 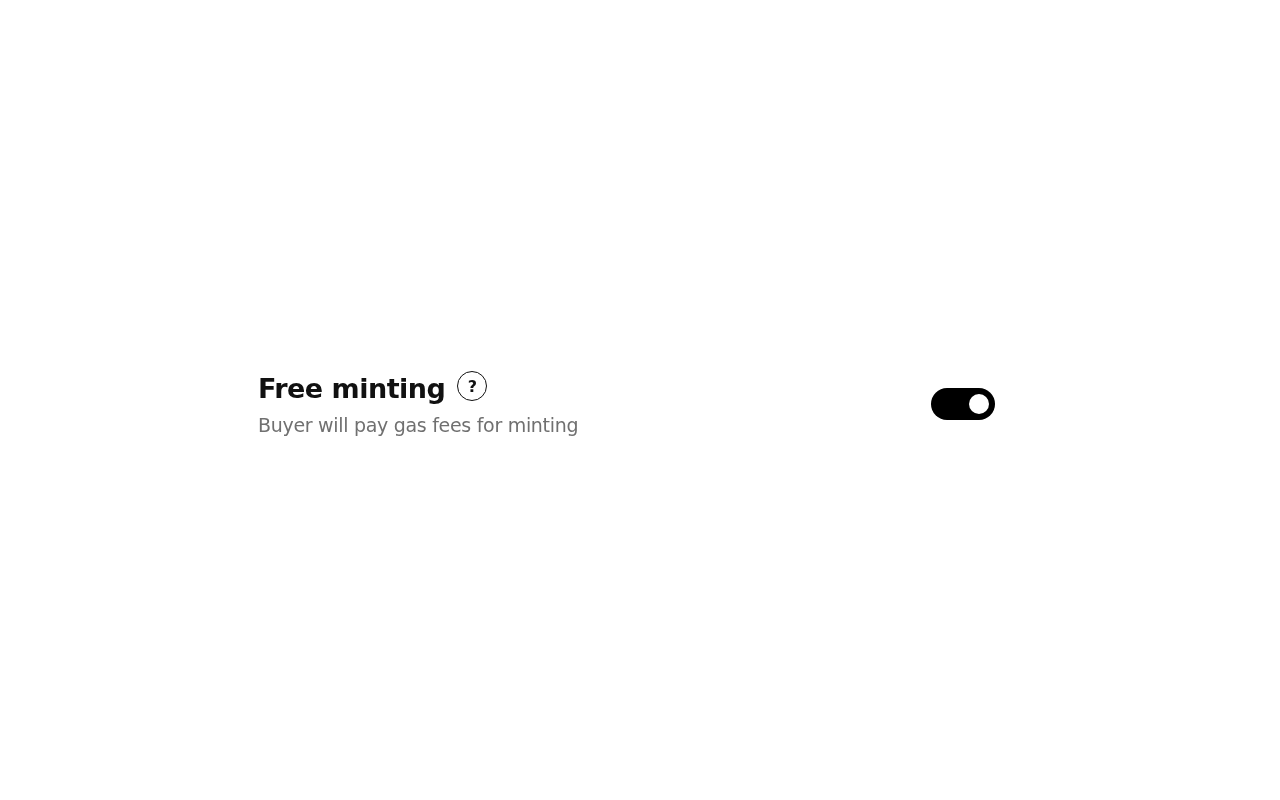 I want to click on setting-title: Free minting, so click(x=352, y=388).